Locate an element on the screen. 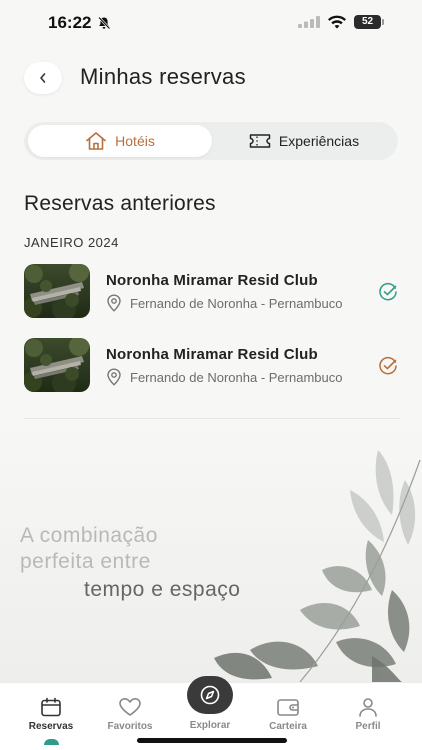 This screenshot has width=422, height=750. wifi-icon is located at coordinates (337, 22).